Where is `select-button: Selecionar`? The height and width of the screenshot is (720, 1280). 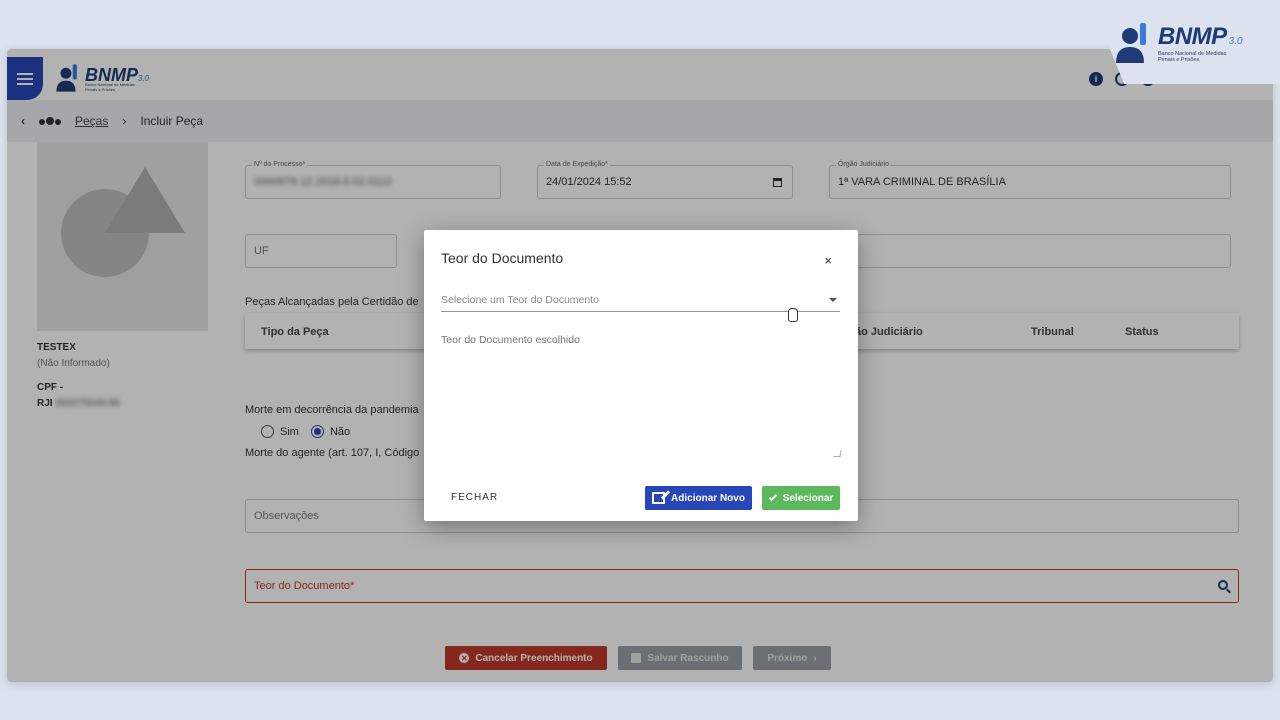 select-button: Selecionar is located at coordinates (801, 498).